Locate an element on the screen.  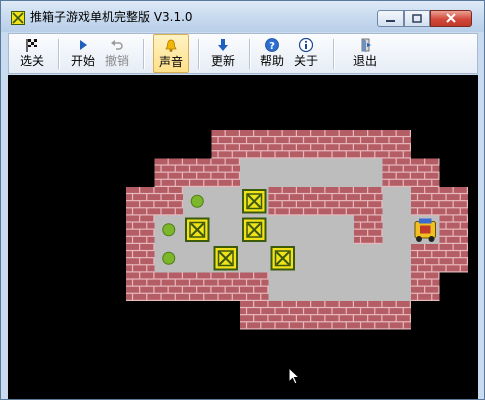
play-icon is located at coordinates (83, 45).